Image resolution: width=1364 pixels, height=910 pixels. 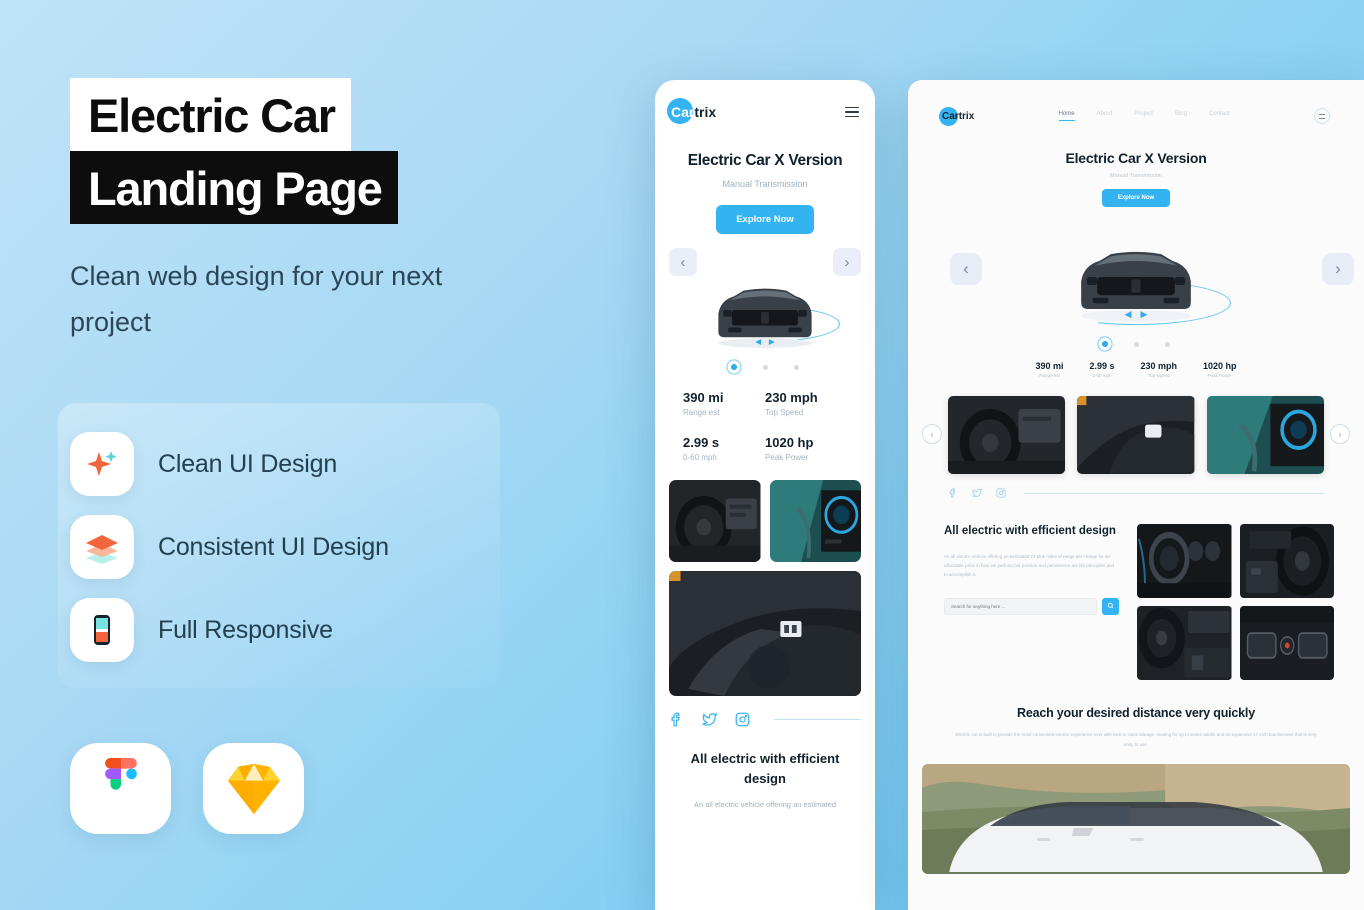 I want to click on feature-item-consistent-ui: Consistent UI Design, so click(x=229, y=547).